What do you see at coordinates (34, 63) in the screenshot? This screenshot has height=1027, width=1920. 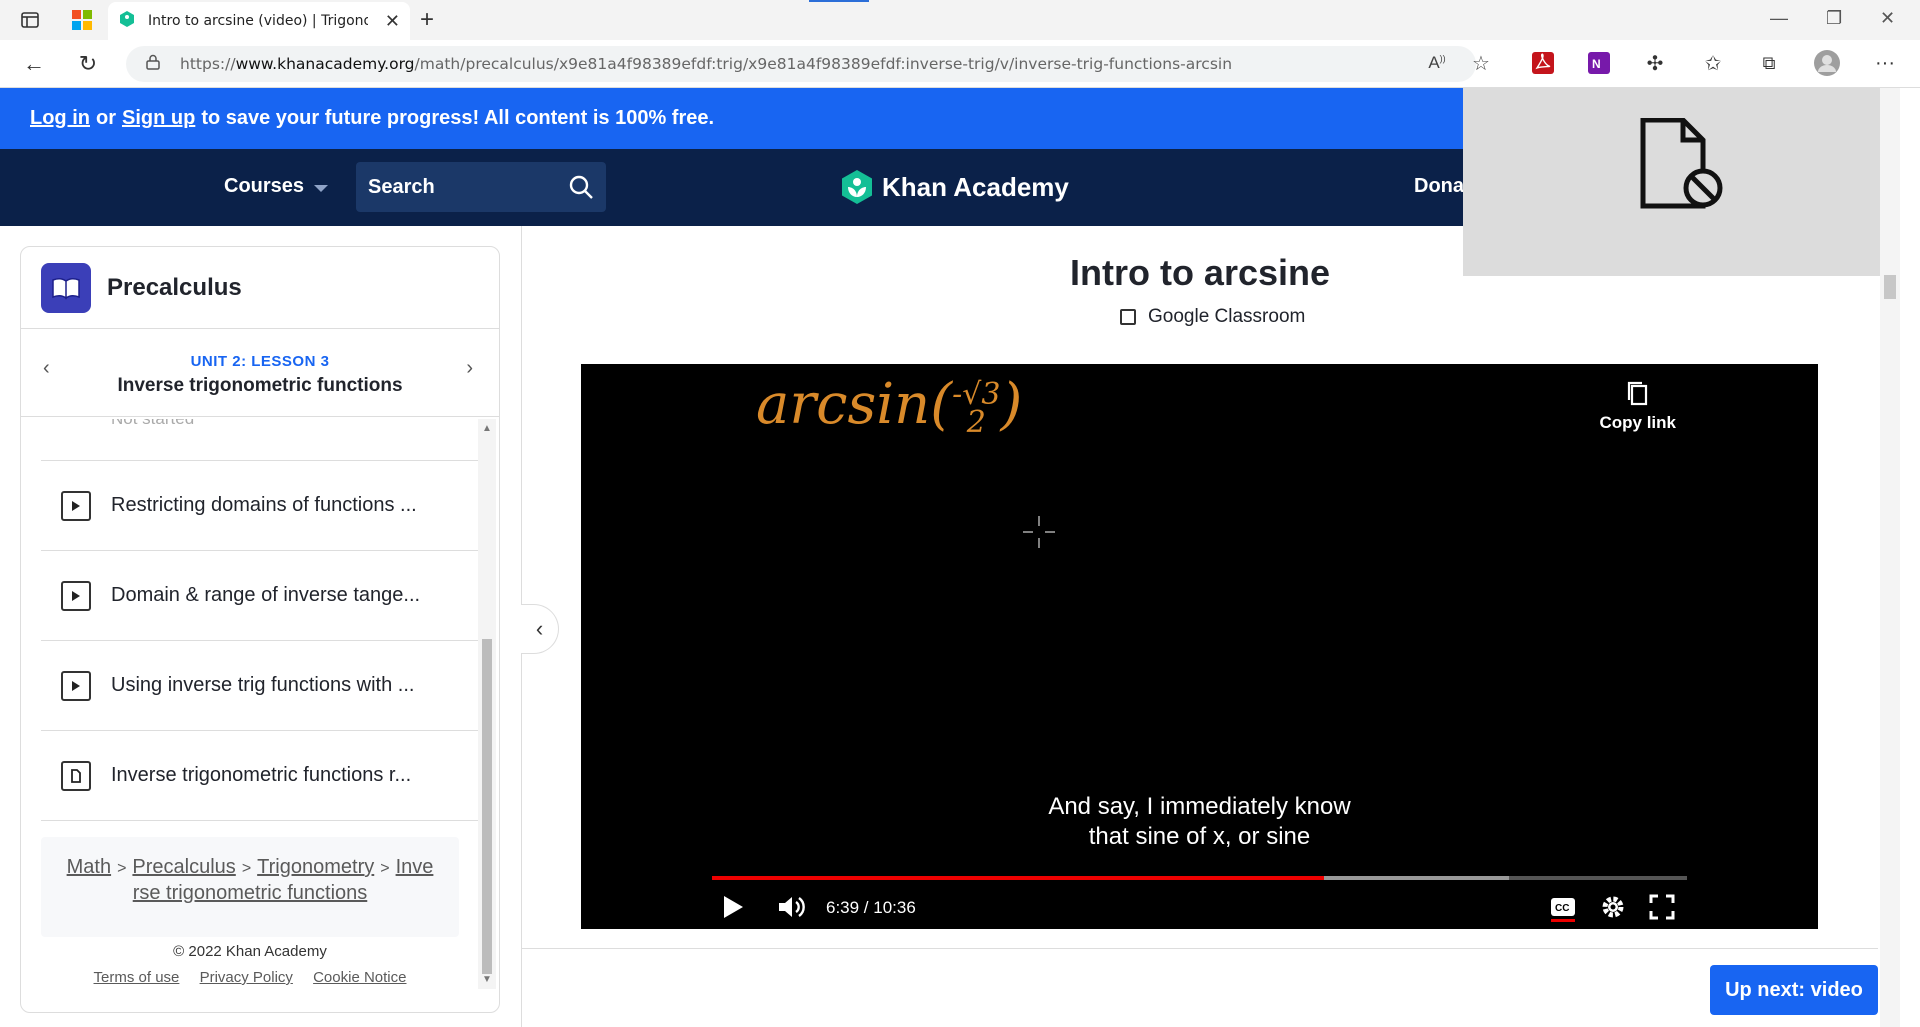 I see `back-icon: ←` at bounding box center [34, 63].